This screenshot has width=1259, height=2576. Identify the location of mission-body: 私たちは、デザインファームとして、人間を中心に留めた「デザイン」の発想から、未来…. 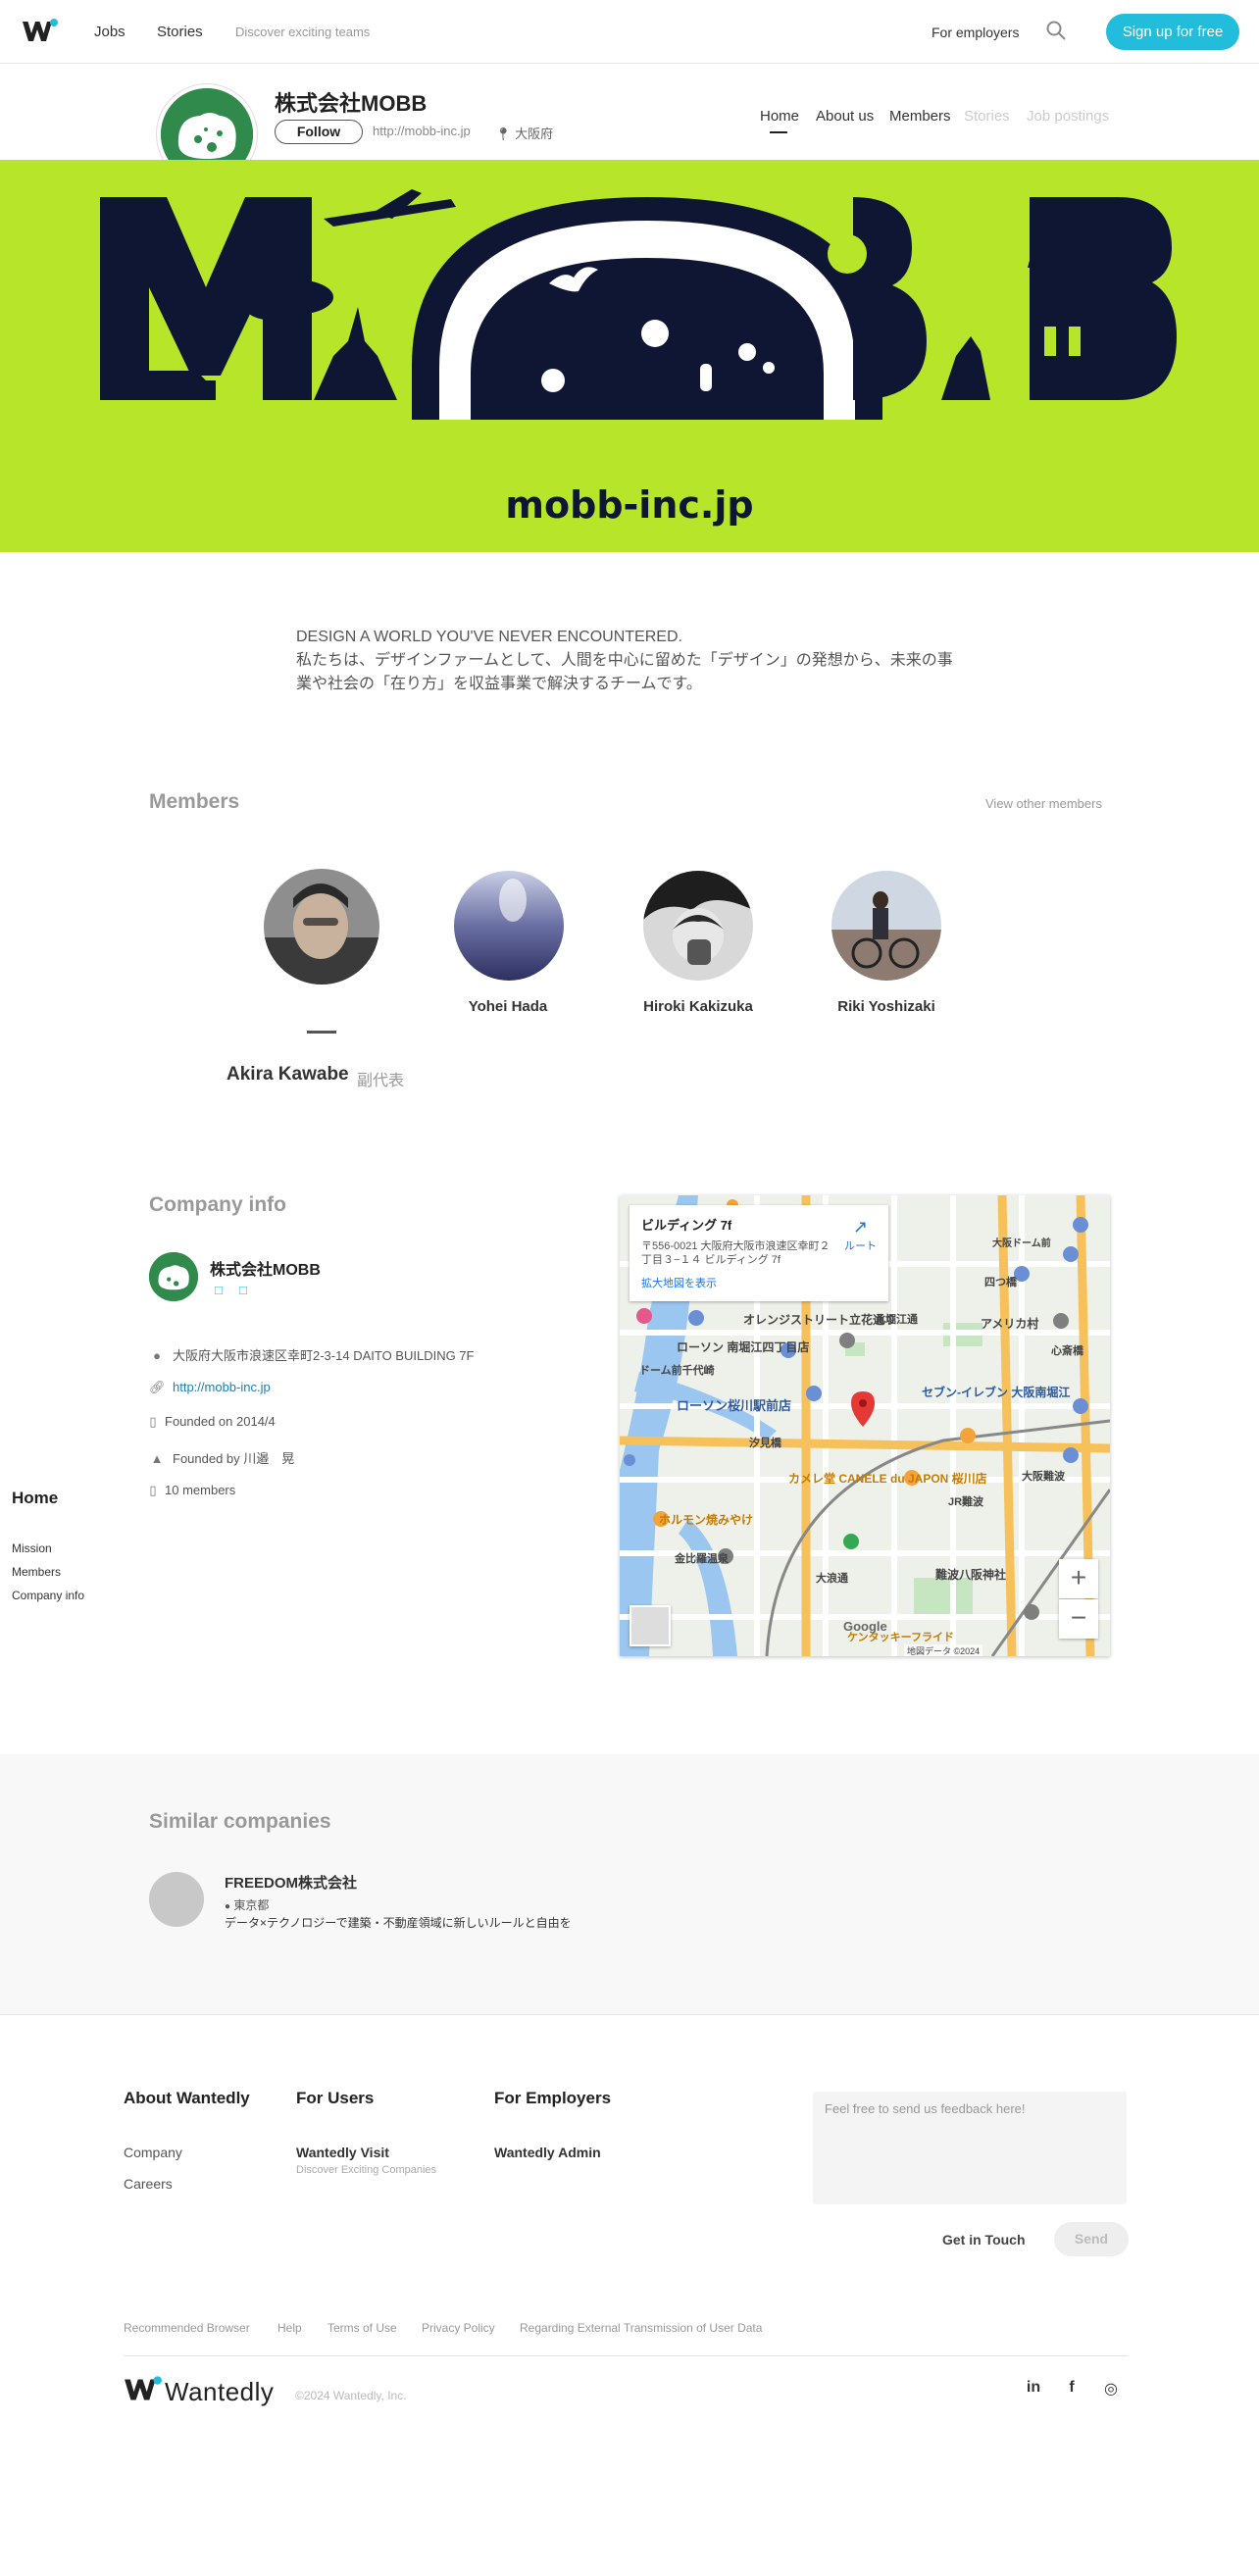
(624, 672).